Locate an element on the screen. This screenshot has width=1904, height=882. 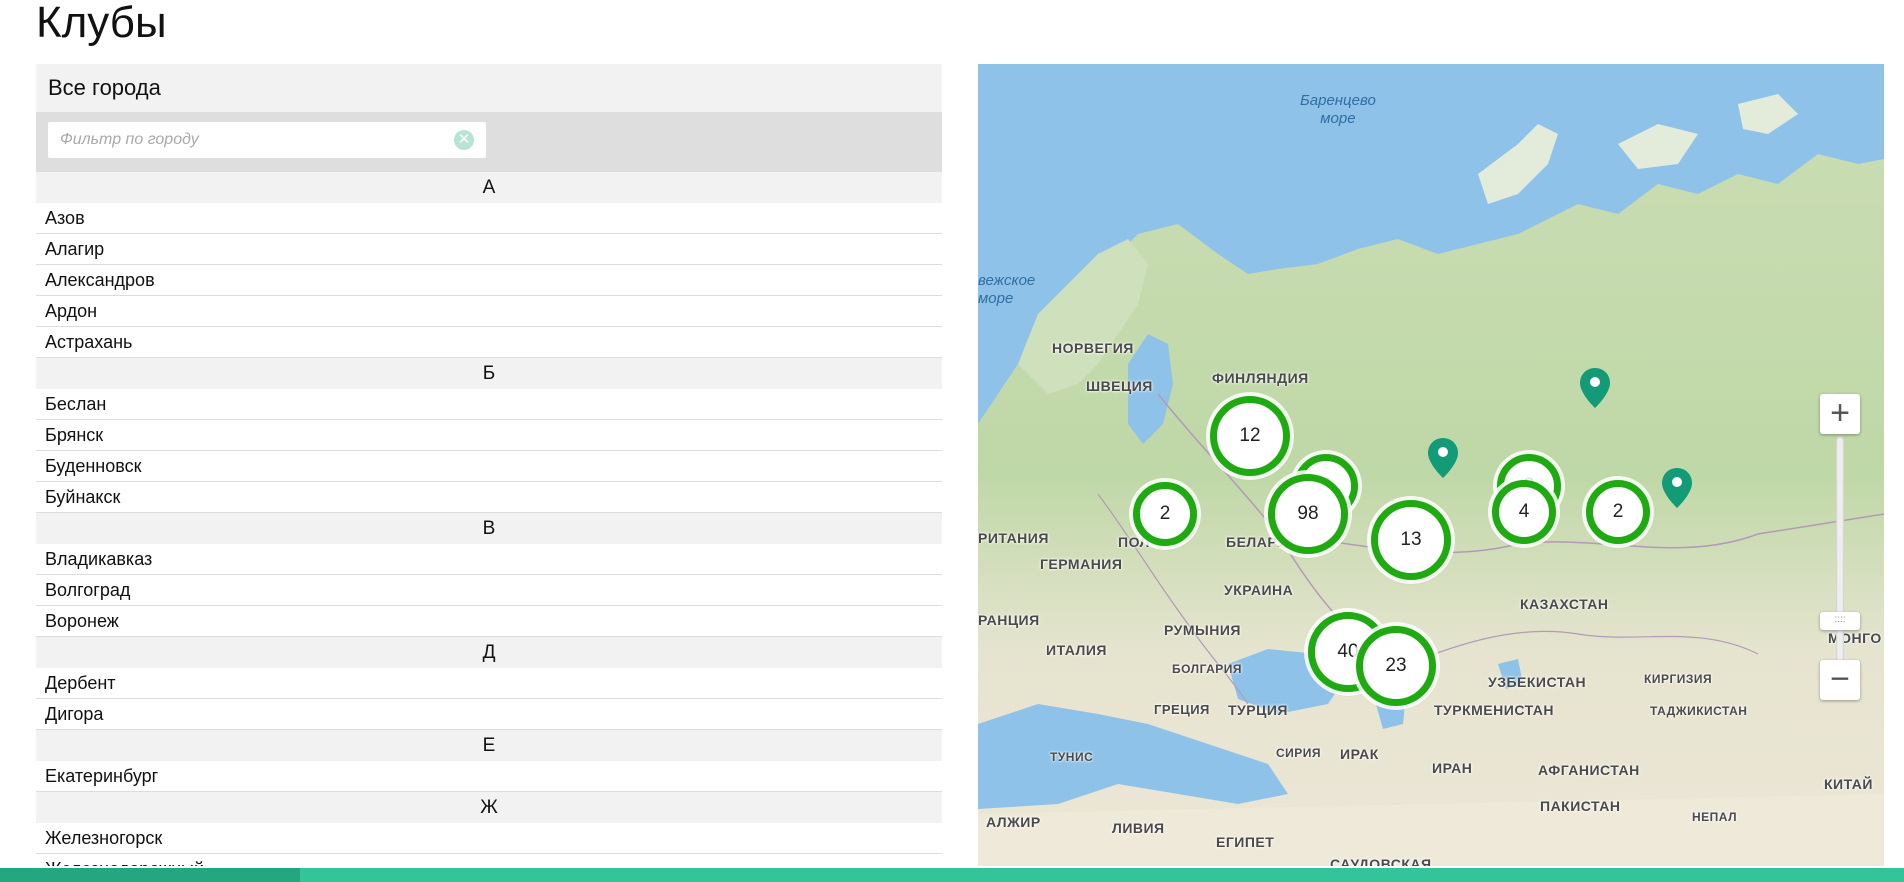
map-country-label: ЛИВИЯ is located at coordinates (1138, 828).